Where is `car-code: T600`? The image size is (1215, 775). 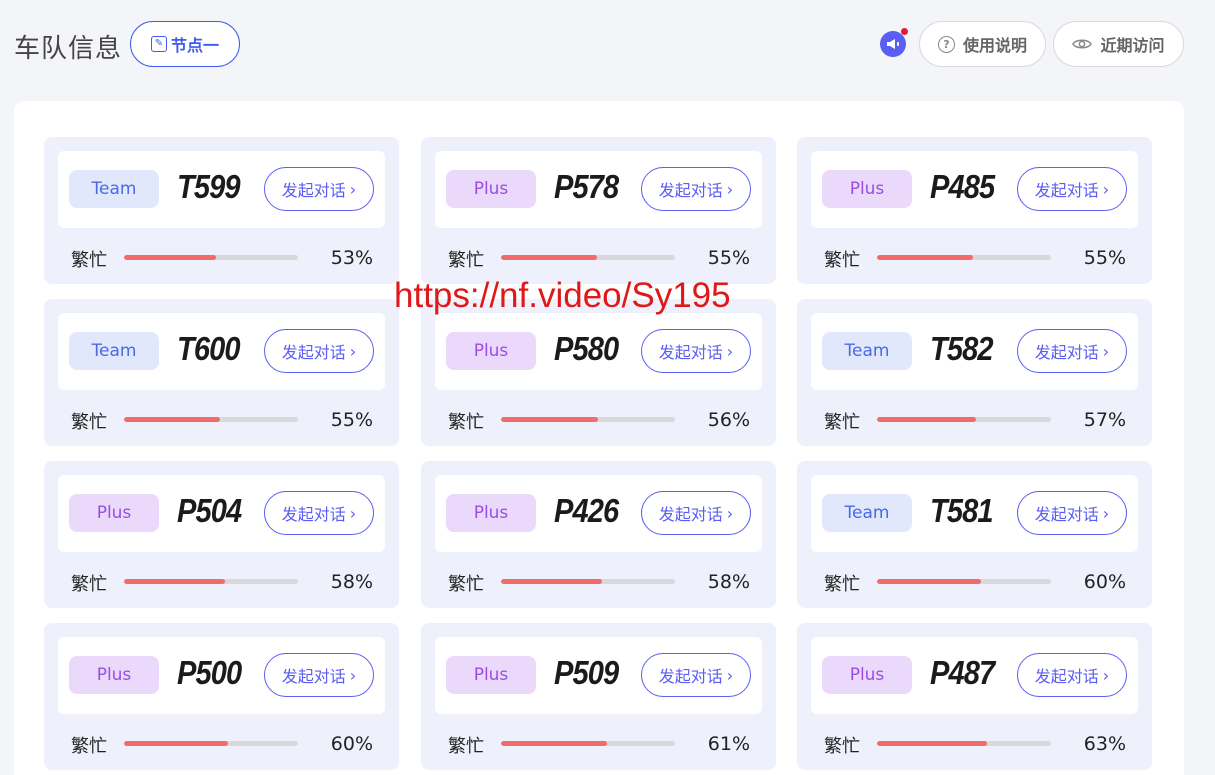 car-code: T600 is located at coordinates (209, 348).